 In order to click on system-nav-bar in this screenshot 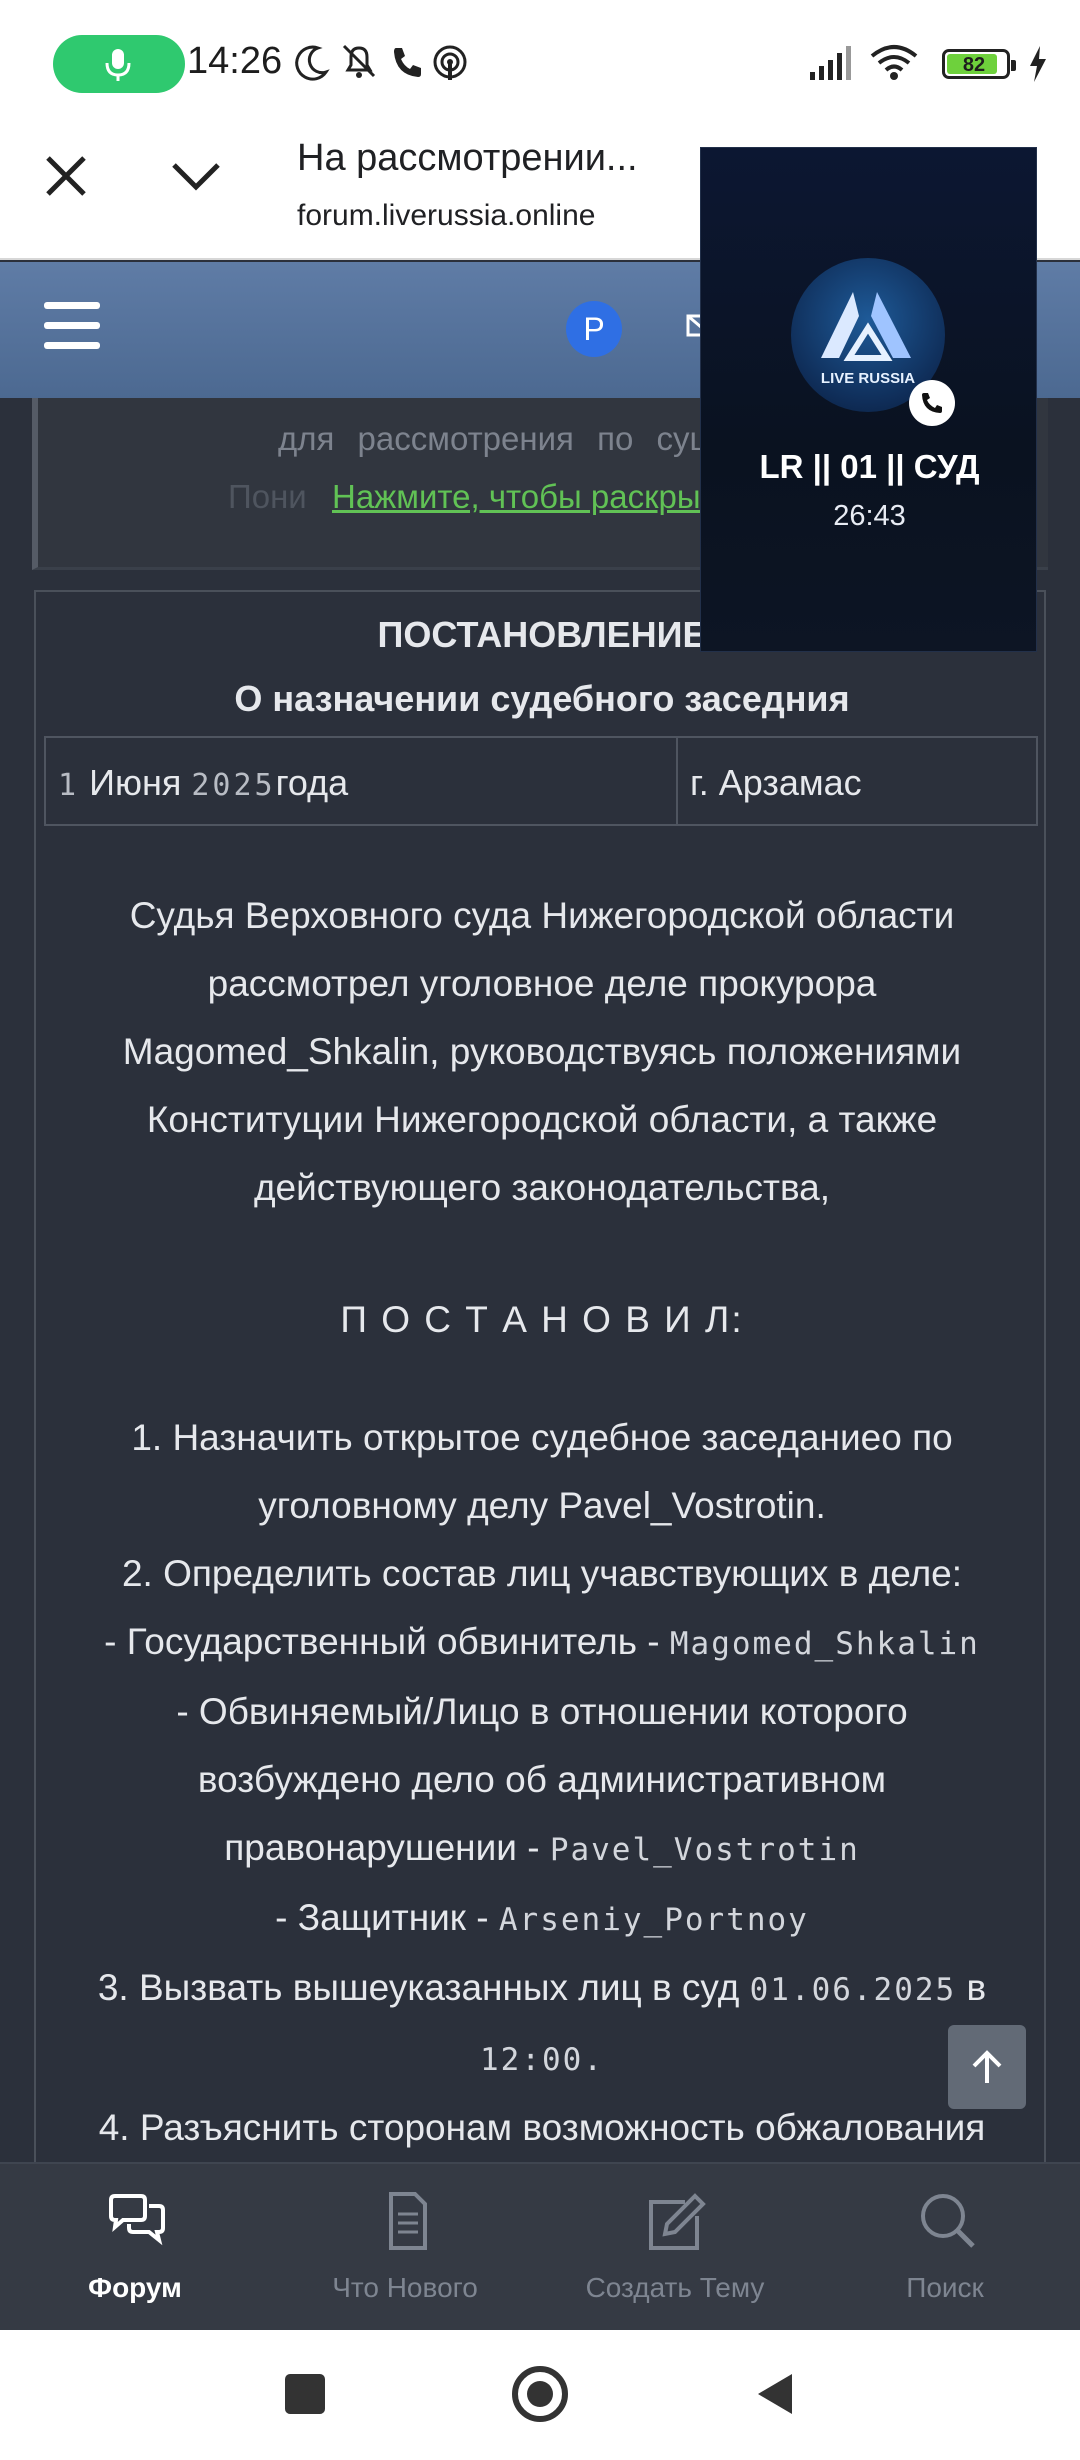, I will do `click(540, 2395)`.